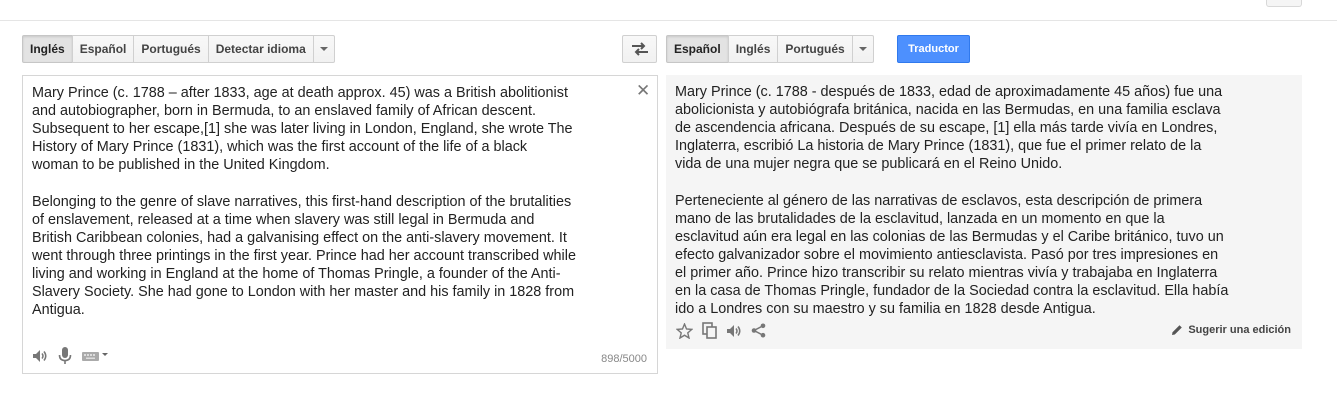 Image resolution: width=1337 pixels, height=405 pixels. What do you see at coordinates (684, 330) in the screenshot?
I see `star-icon` at bounding box center [684, 330].